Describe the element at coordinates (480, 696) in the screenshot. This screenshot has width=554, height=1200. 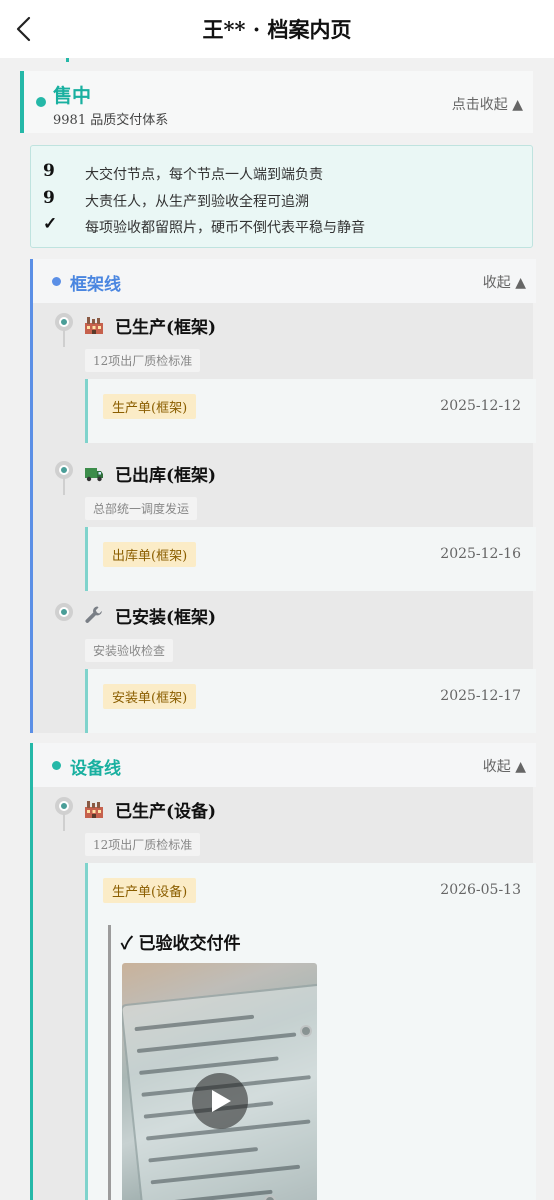
I see `document-date: 2025-12-17` at that location.